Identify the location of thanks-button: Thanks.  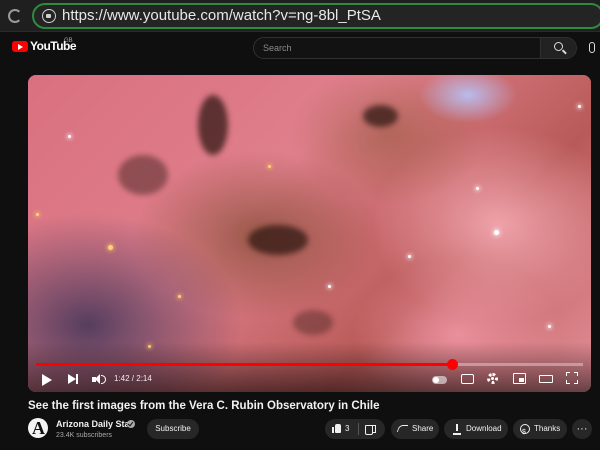
(540, 431).